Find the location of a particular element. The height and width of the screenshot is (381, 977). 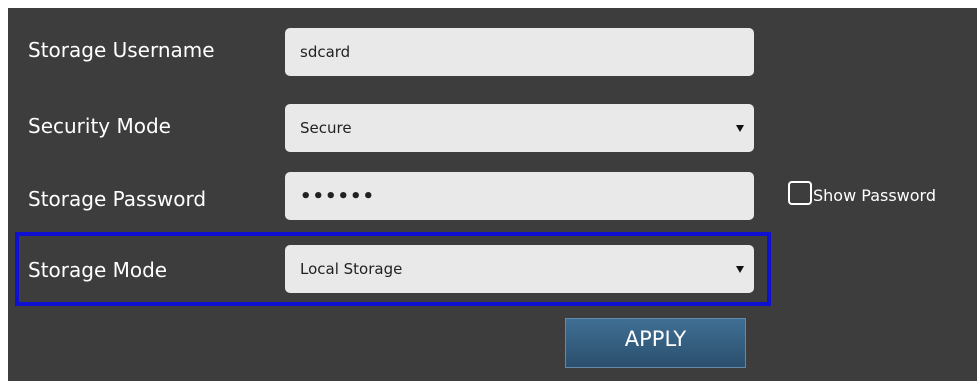

storage-password-input: •••••• is located at coordinates (519, 196).